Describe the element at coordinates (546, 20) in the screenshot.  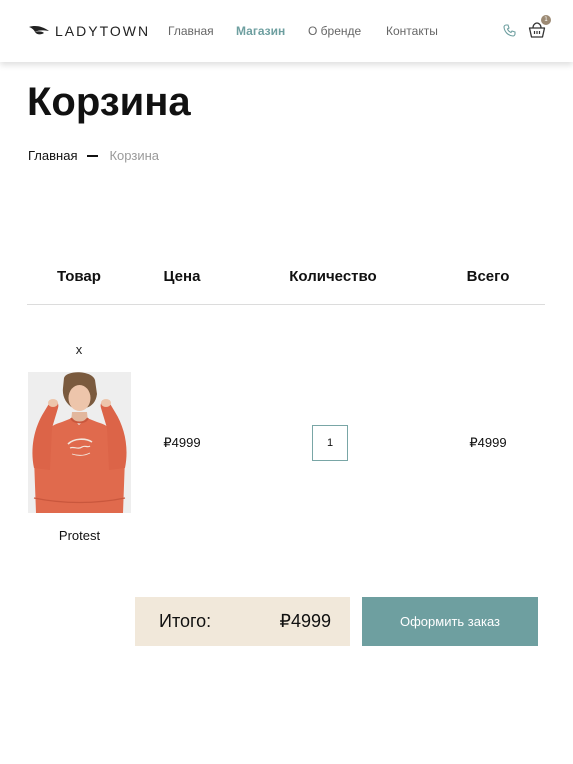
I see `cart-count-badge: 1` at that location.